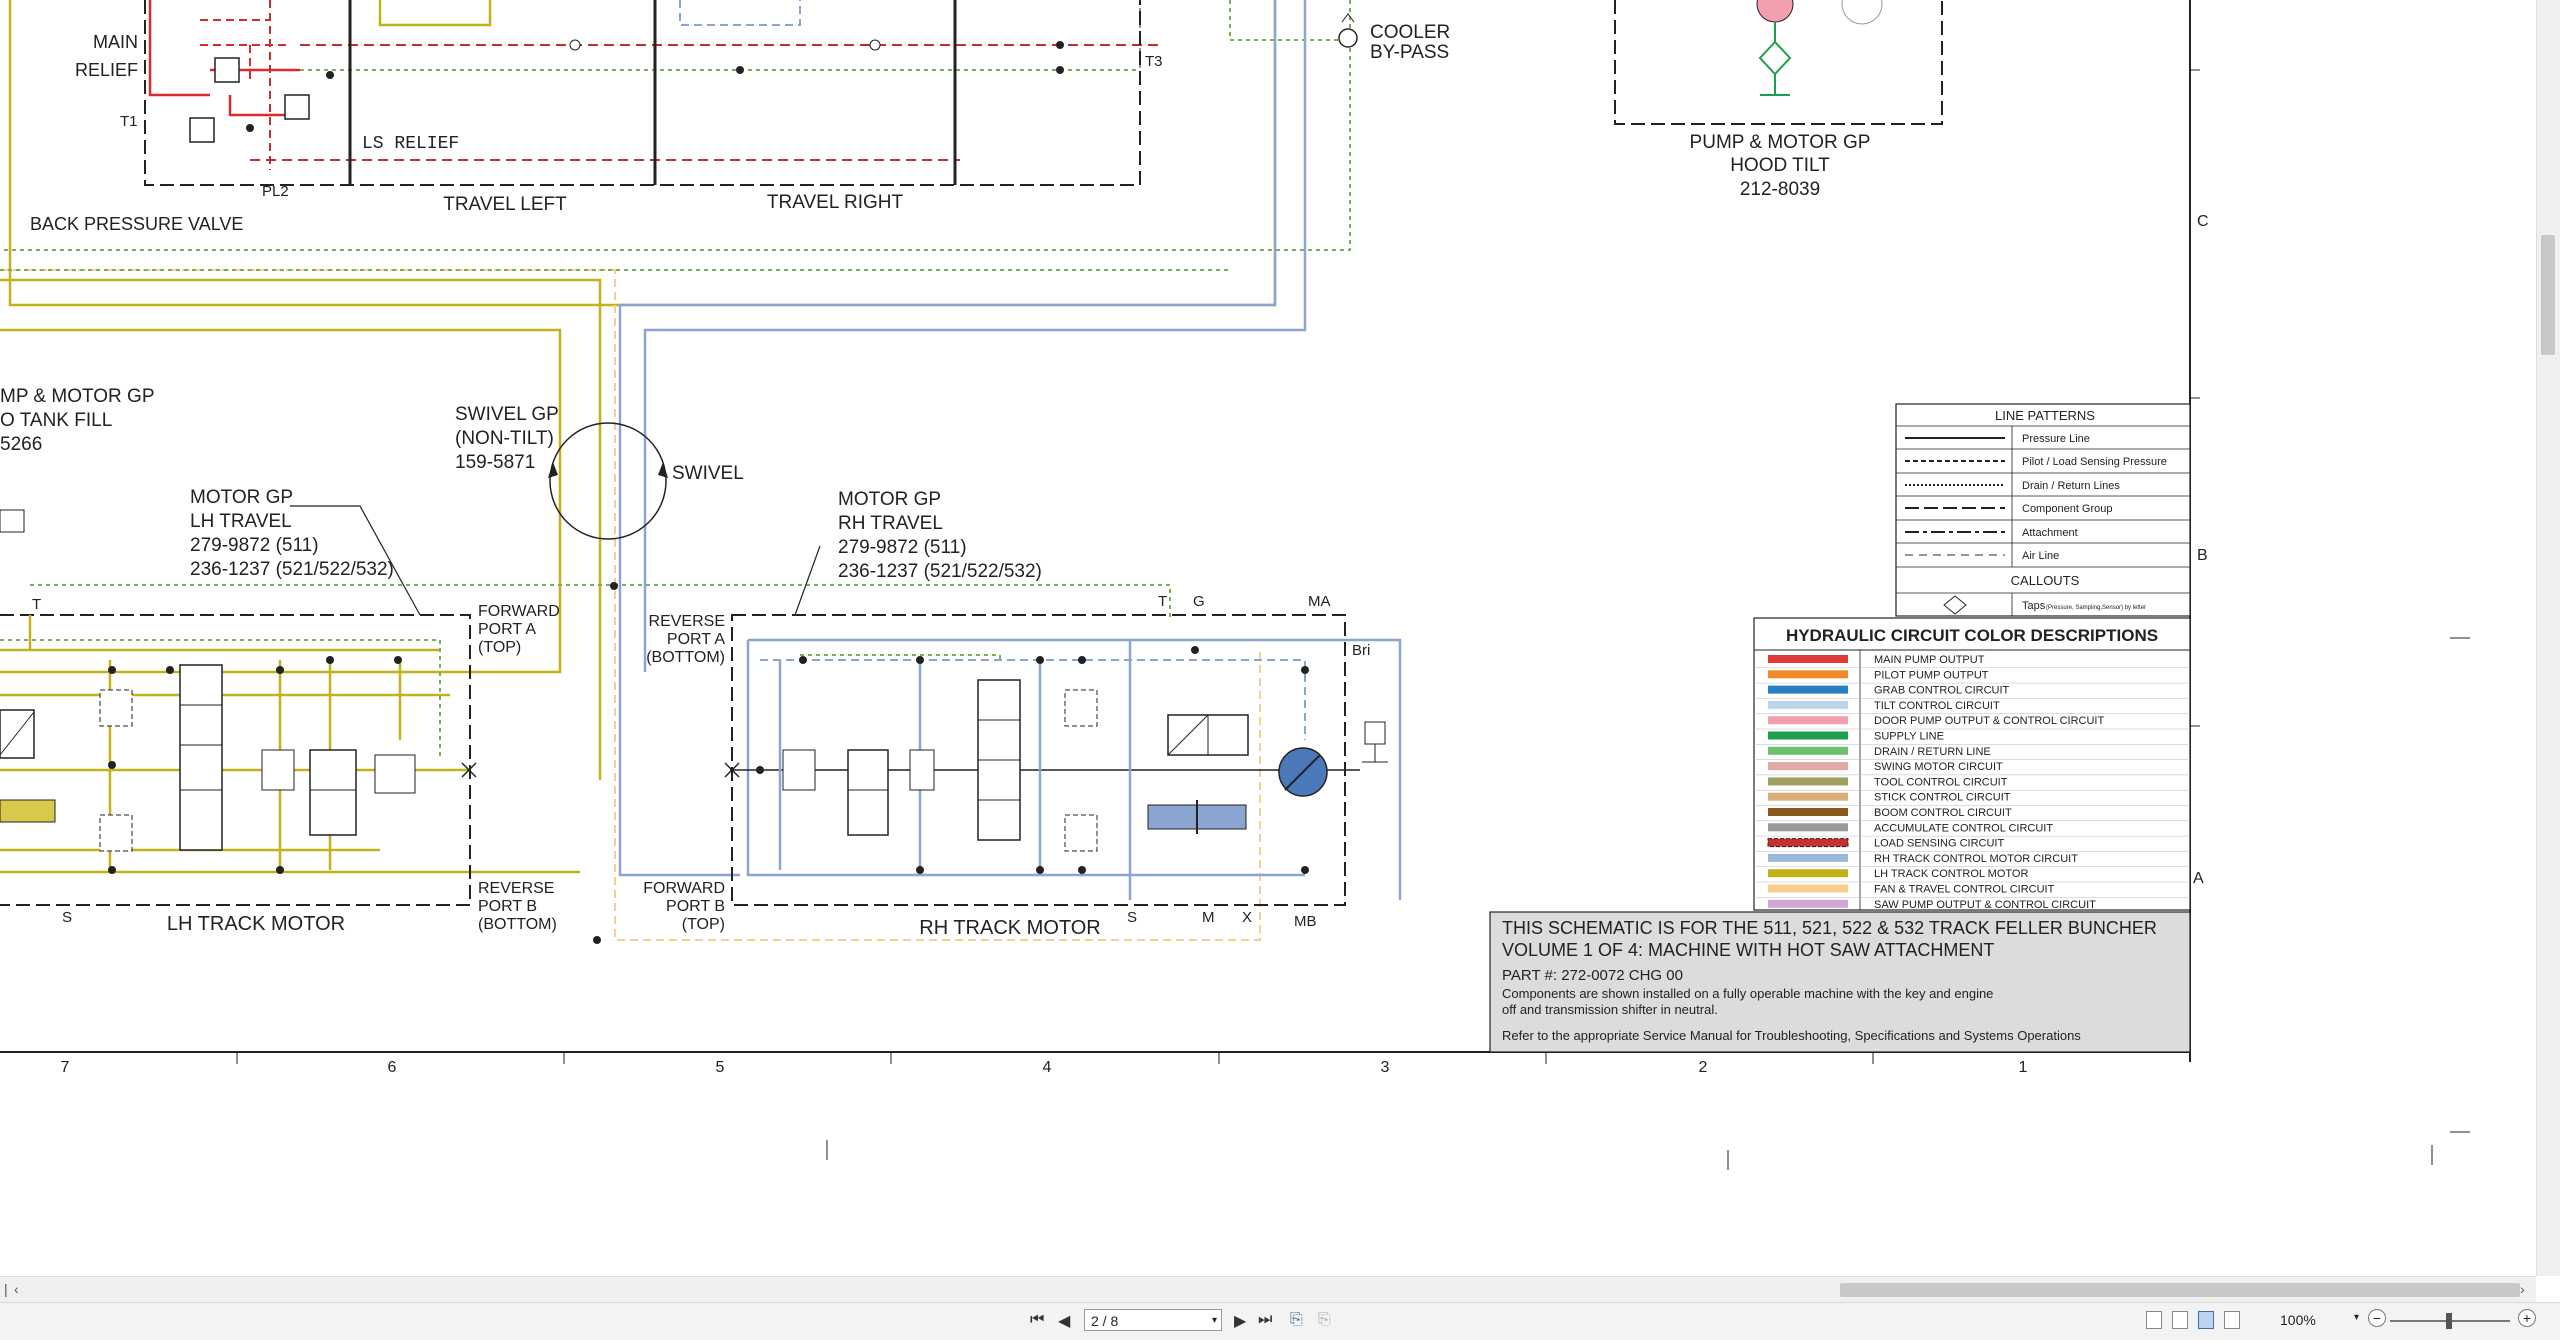 Image resolution: width=2560 pixels, height=1340 pixels. I want to click on rh-port-s-label: S, so click(1132, 917).